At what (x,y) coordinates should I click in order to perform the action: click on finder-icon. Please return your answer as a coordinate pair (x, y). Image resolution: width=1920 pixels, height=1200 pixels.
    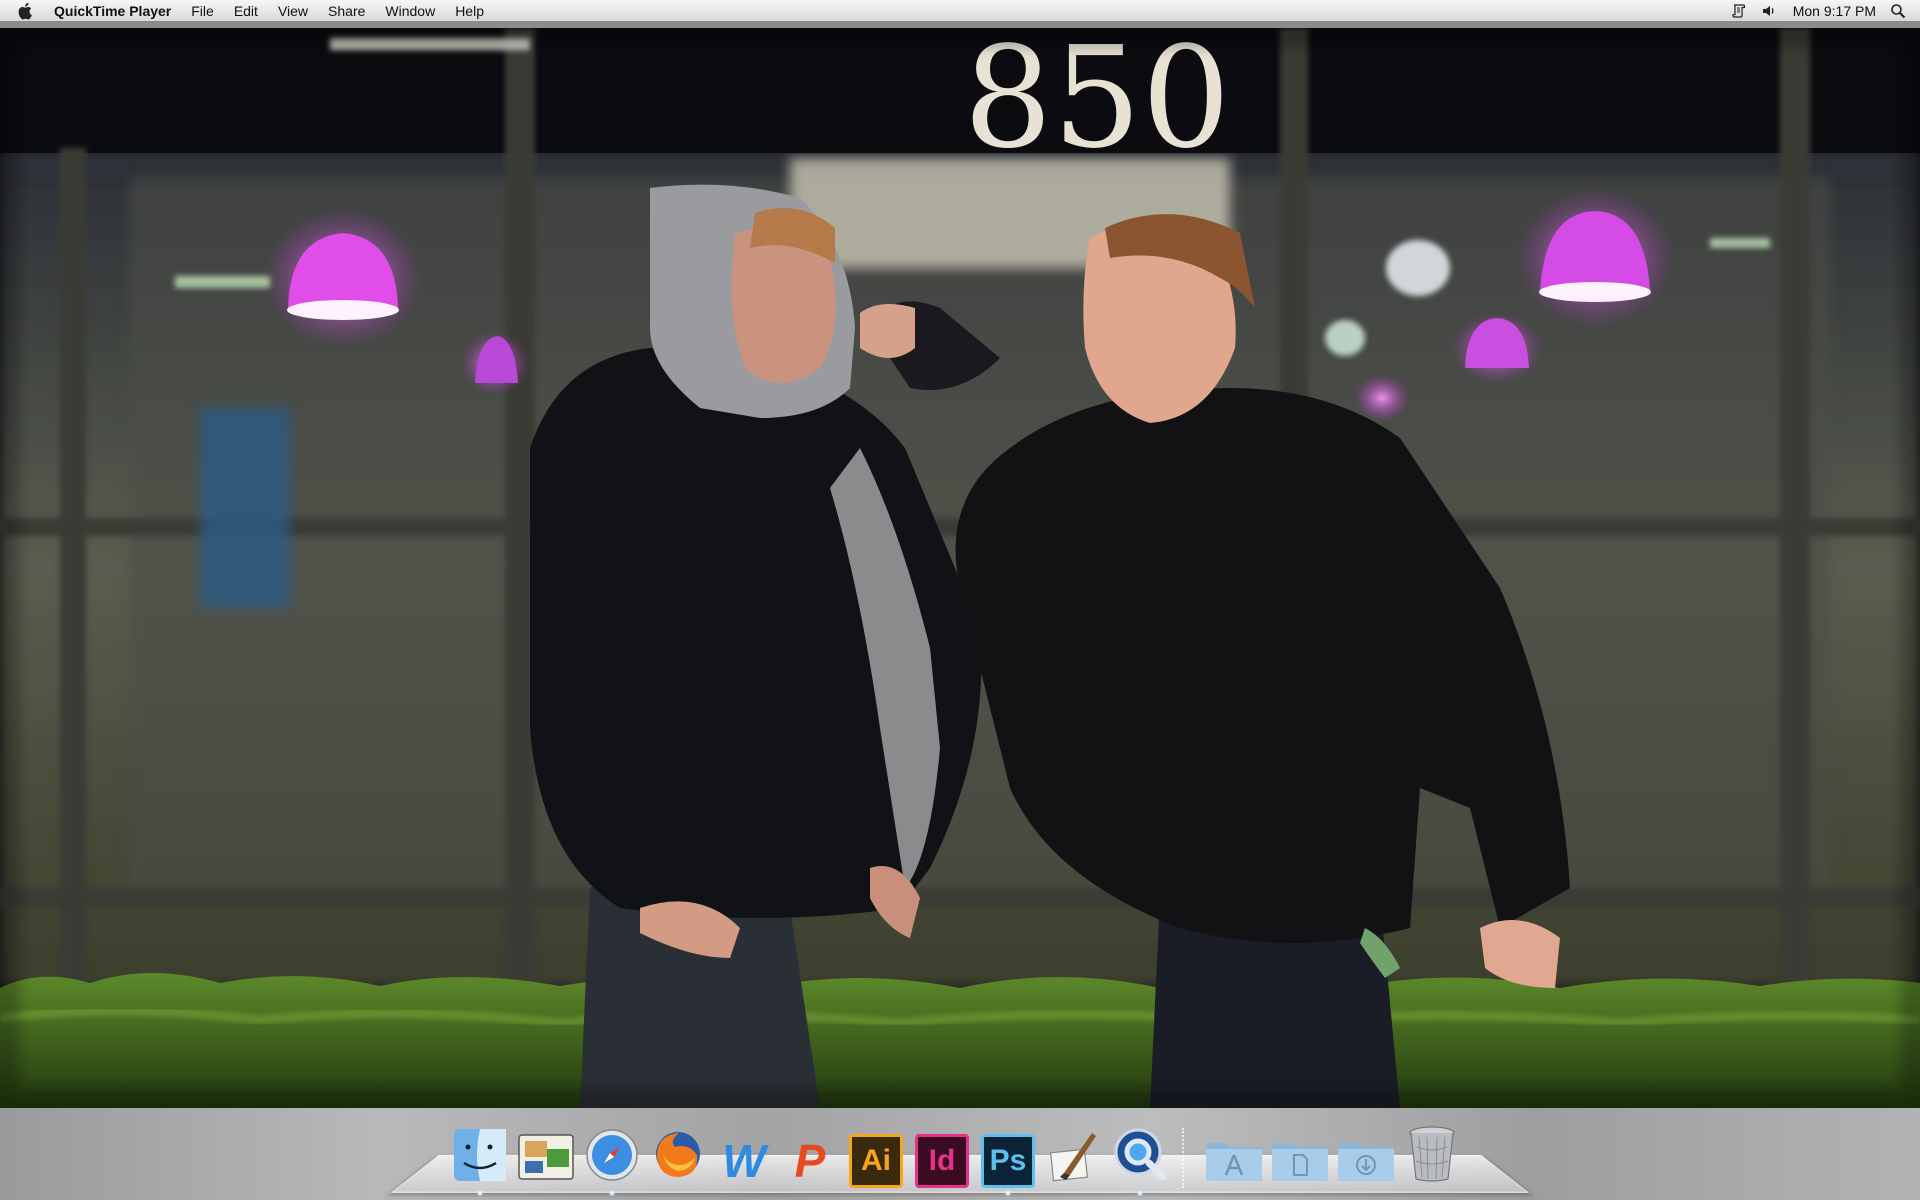
    Looking at the image, I should click on (480, 1157).